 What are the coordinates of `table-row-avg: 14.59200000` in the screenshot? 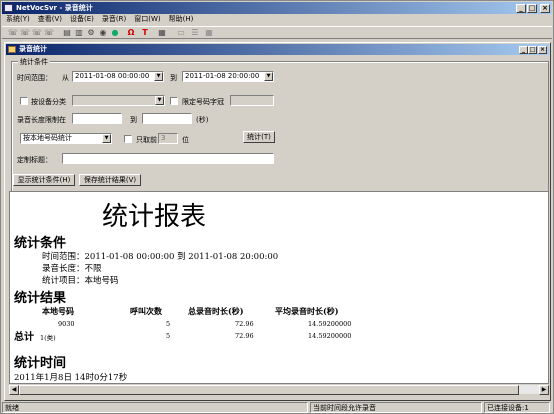 It's located at (330, 324).